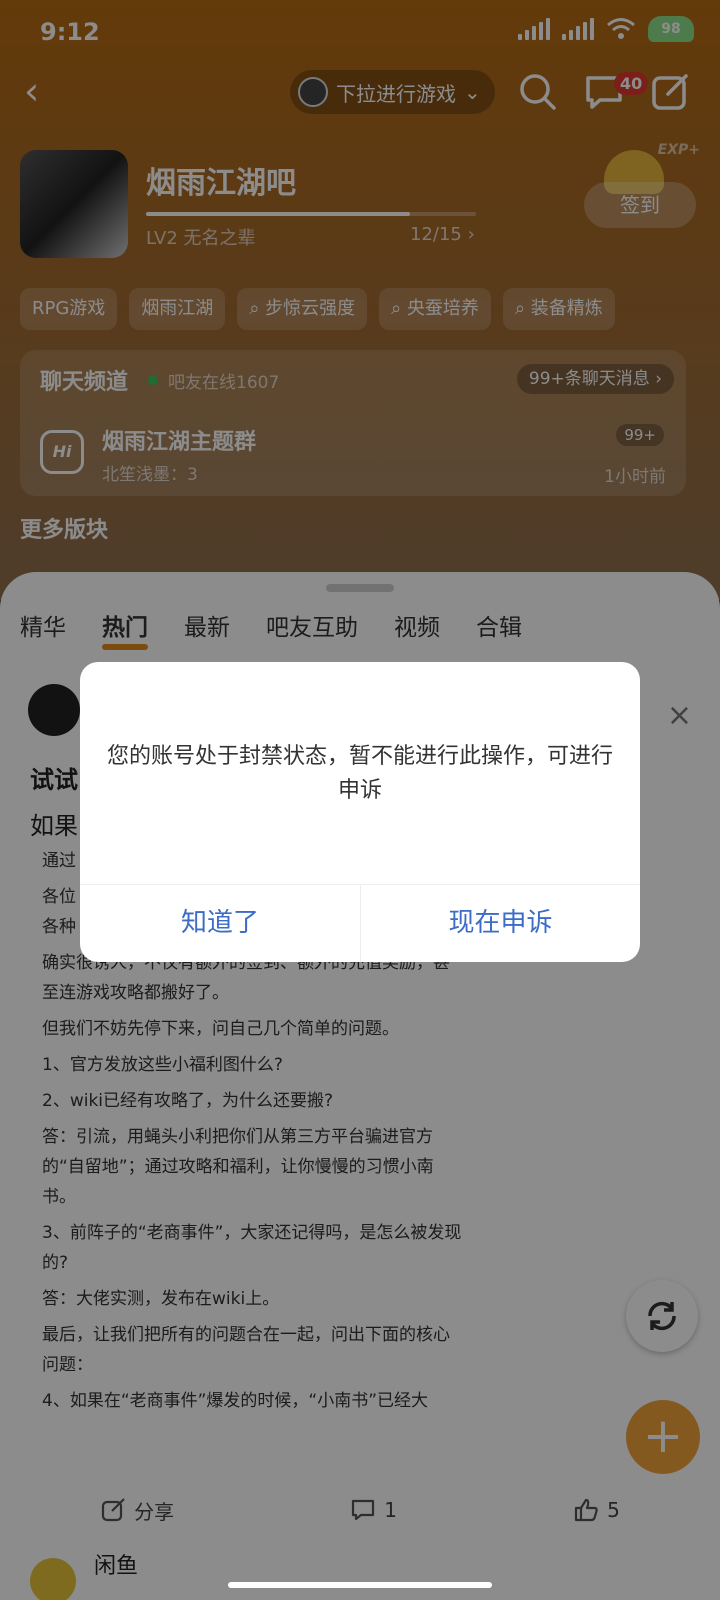 The width and height of the screenshot is (720, 1600). I want to click on ban-notice-dialog: 您的账号处于封禁状态，暂不能进行此操作，可进行申诉 知道了 现在申诉, so click(360, 812).